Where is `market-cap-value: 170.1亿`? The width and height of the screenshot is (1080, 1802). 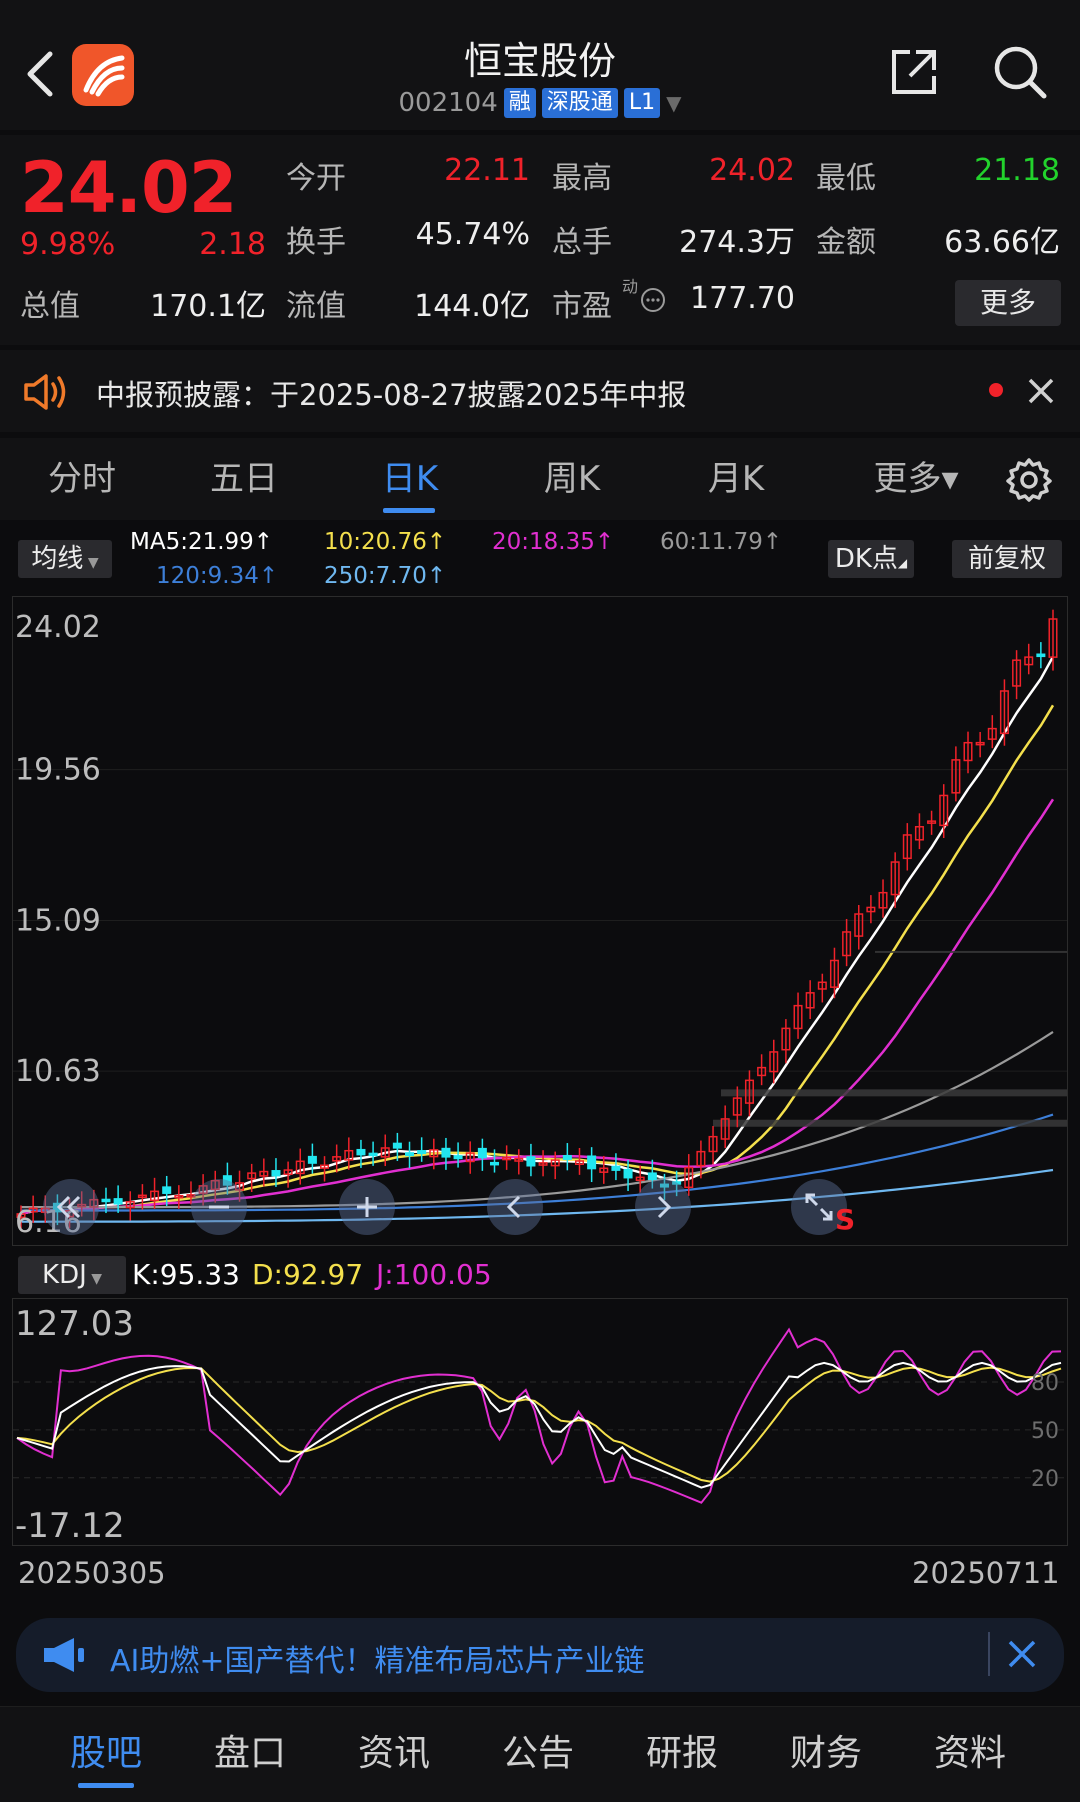 market-cap-value: 170.1亿 is located at coordinates (208, 306).